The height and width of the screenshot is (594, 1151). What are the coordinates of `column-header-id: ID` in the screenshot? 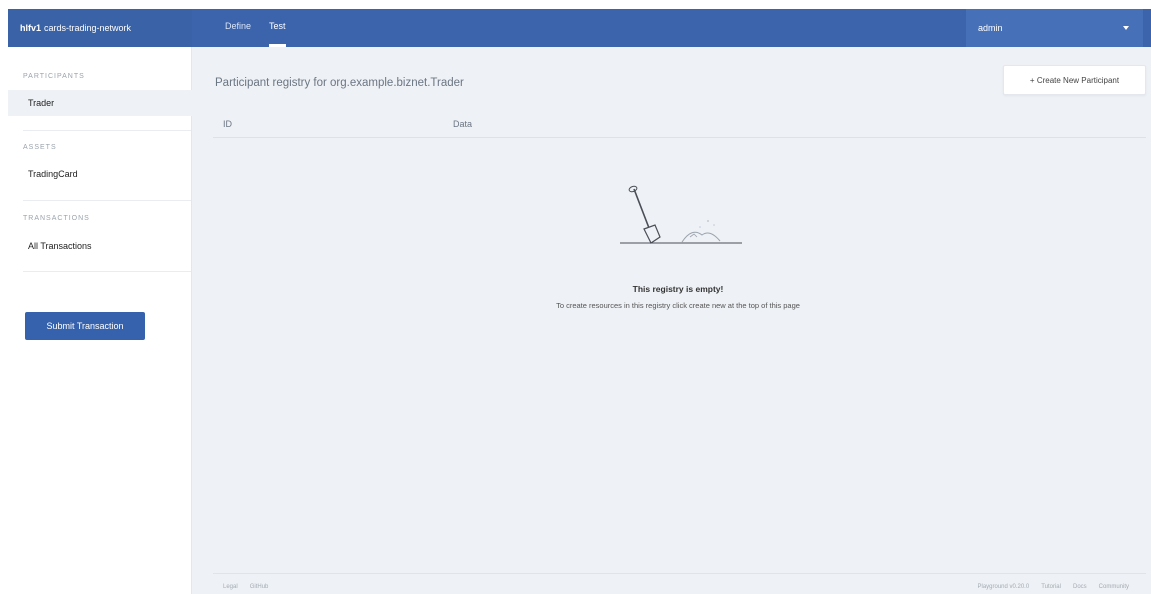 It's located at (227, 124).